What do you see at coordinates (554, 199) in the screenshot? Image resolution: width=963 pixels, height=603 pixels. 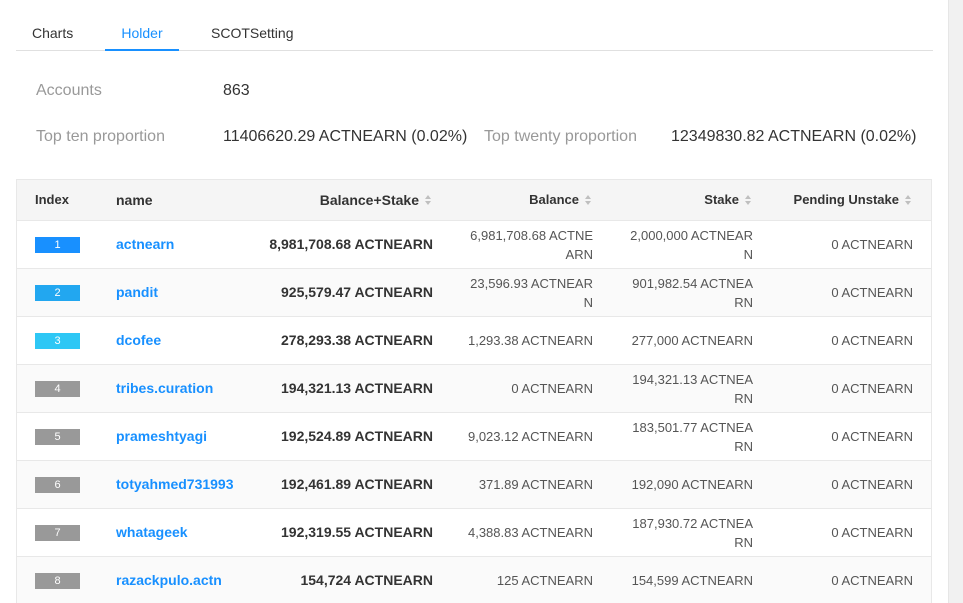 I see `header-balance-label: Balance` at bounding box center [554, 199].